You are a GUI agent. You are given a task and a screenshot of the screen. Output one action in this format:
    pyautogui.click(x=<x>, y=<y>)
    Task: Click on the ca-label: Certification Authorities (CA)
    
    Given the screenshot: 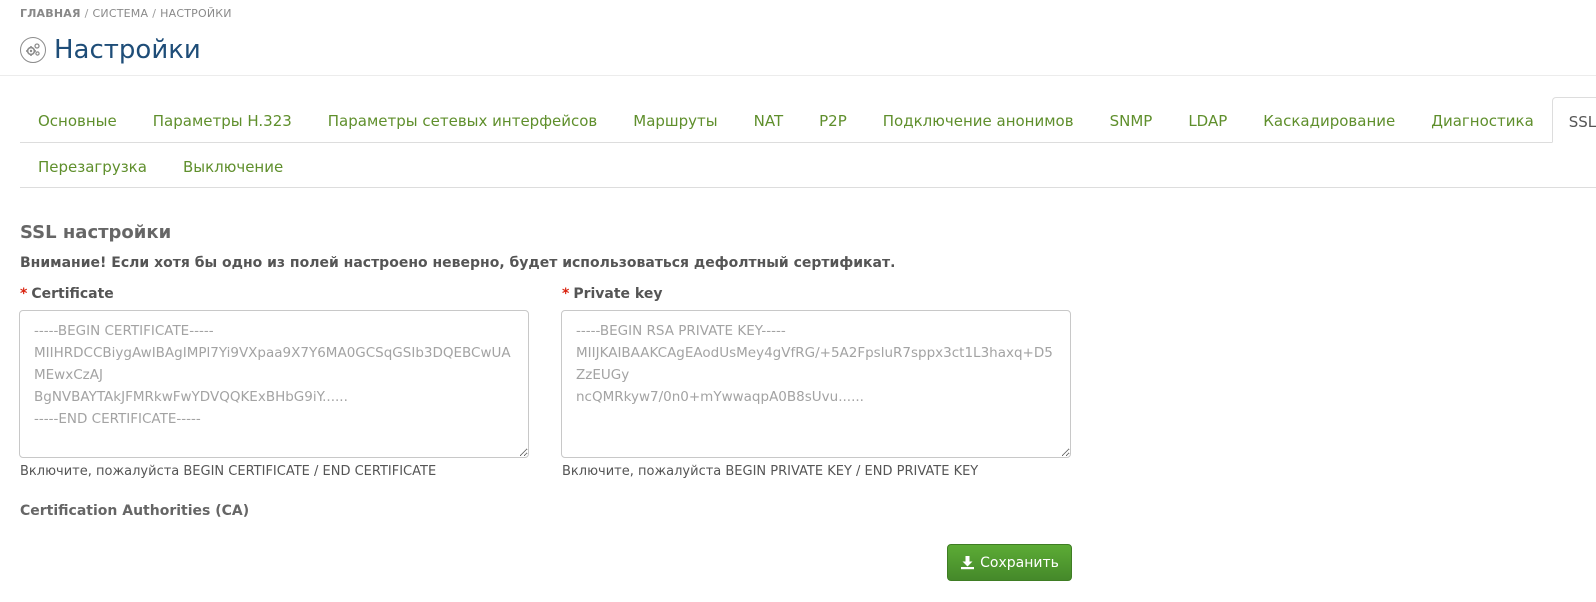 What is the action you would take?
    pyautogui.click(x=135, y=511)
    